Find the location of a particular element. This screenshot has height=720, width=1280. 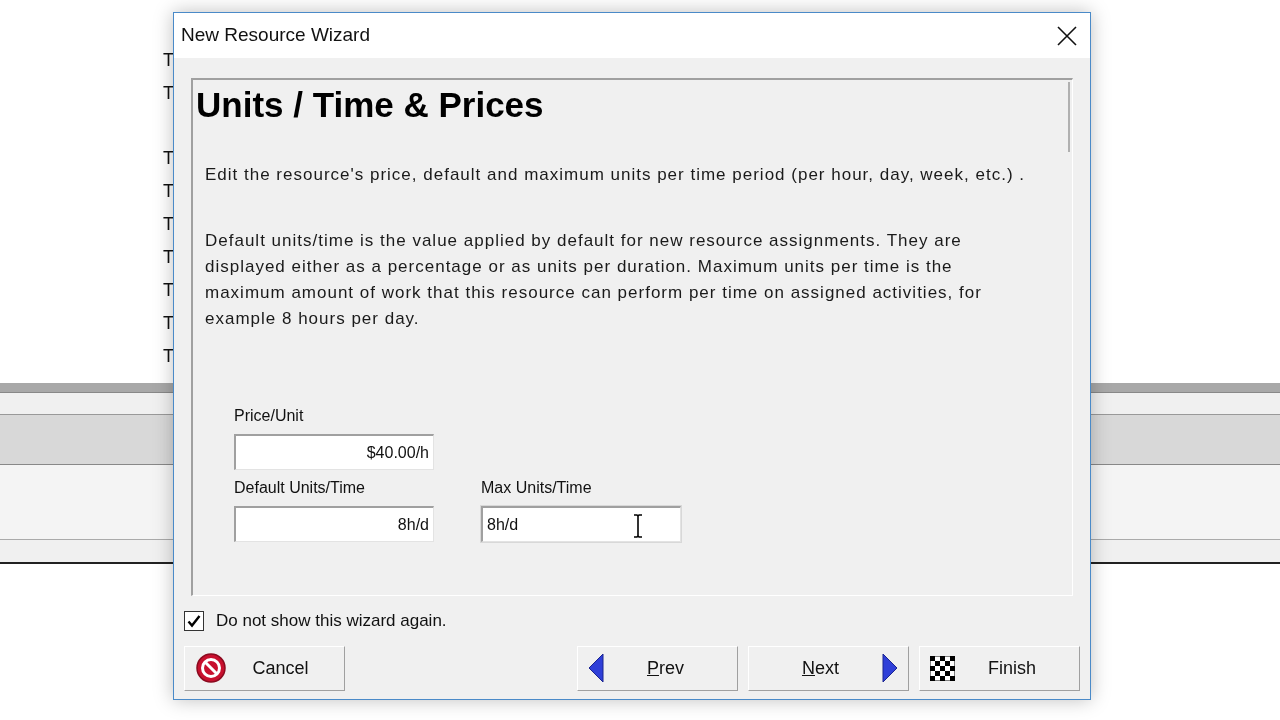

text-cursor-icon is located at coordinates (638, 526).